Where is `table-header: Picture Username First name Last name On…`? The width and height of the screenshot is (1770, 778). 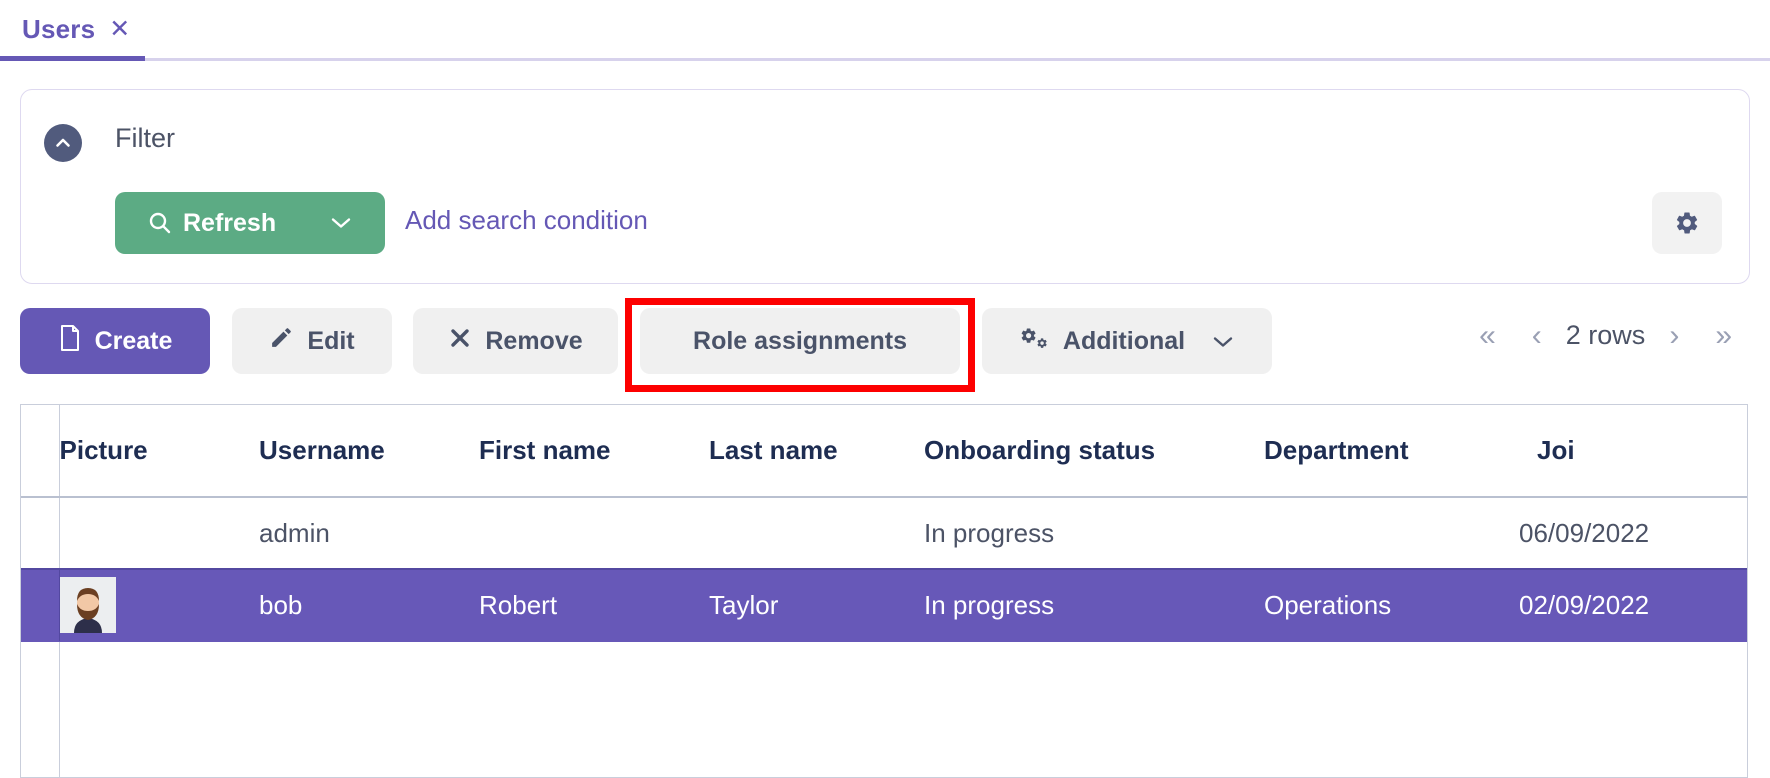
table-header: Picture Username First name Last name On… is located at coordinates (884, 451).